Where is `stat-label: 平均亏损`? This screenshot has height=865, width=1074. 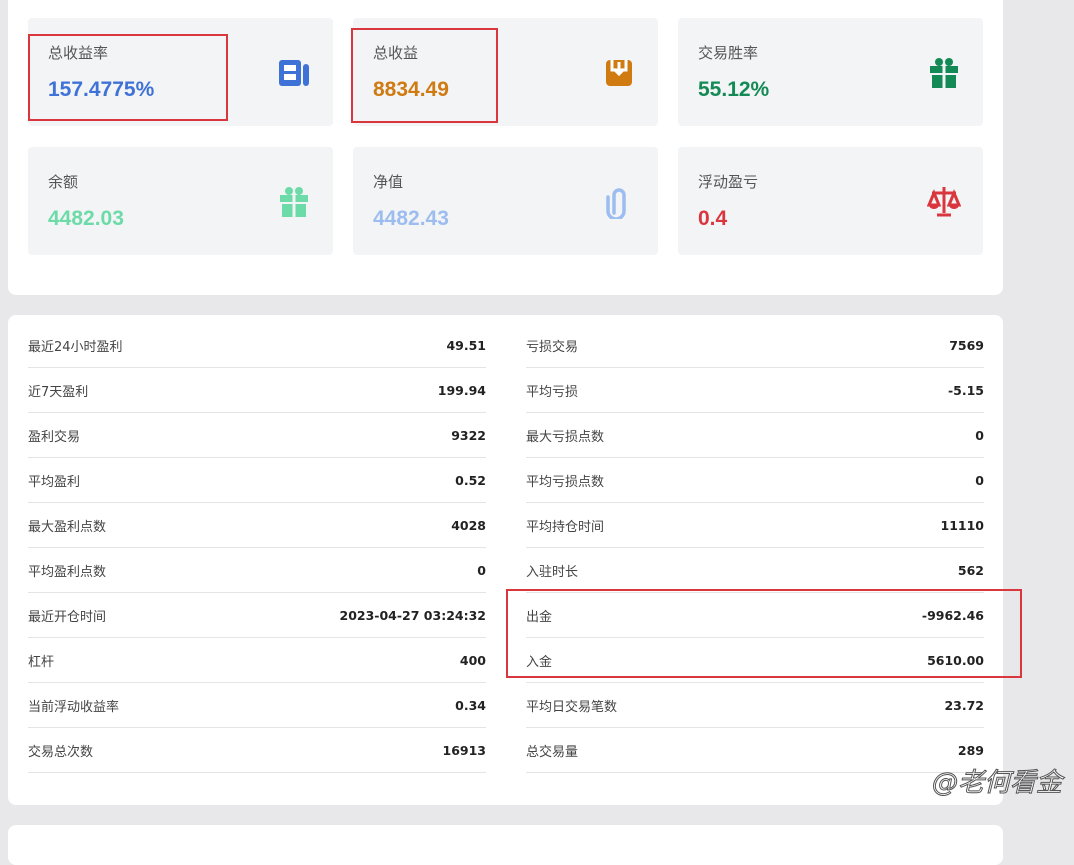
stat-label: 平均亏损 is located at coordinates (552, 392).